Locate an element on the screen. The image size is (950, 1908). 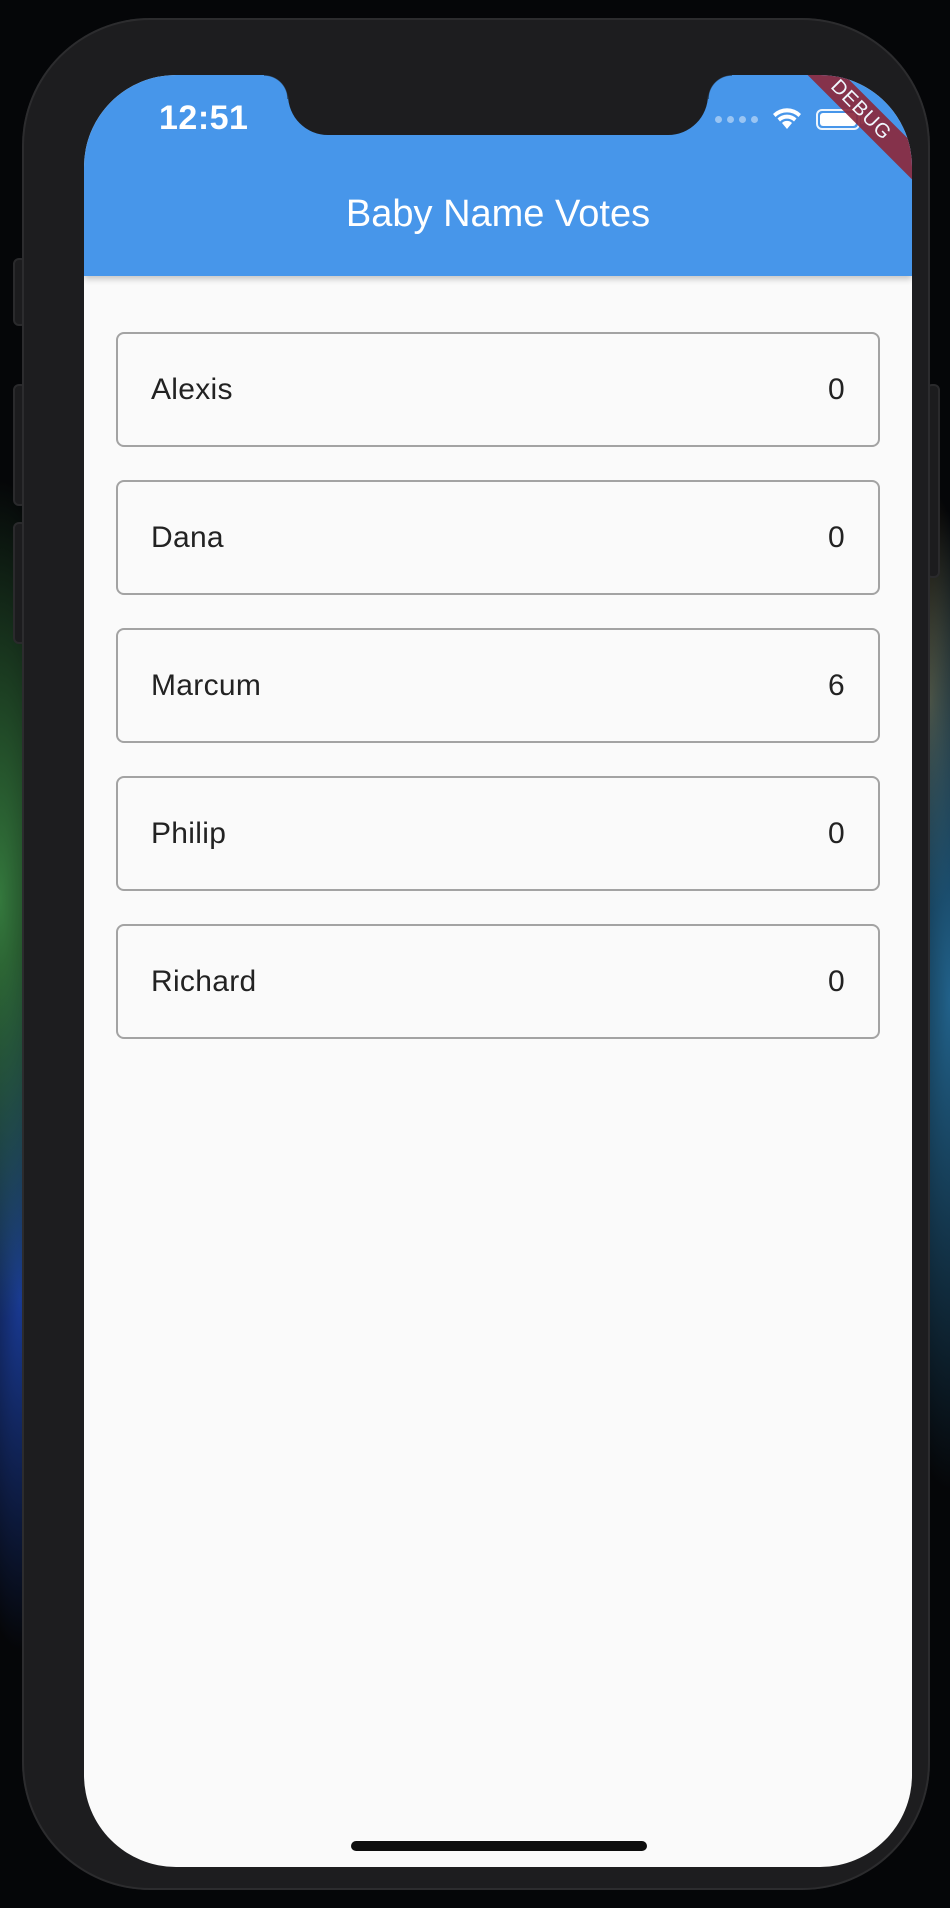
name-label: Philip is located at coordinates (189, 833).